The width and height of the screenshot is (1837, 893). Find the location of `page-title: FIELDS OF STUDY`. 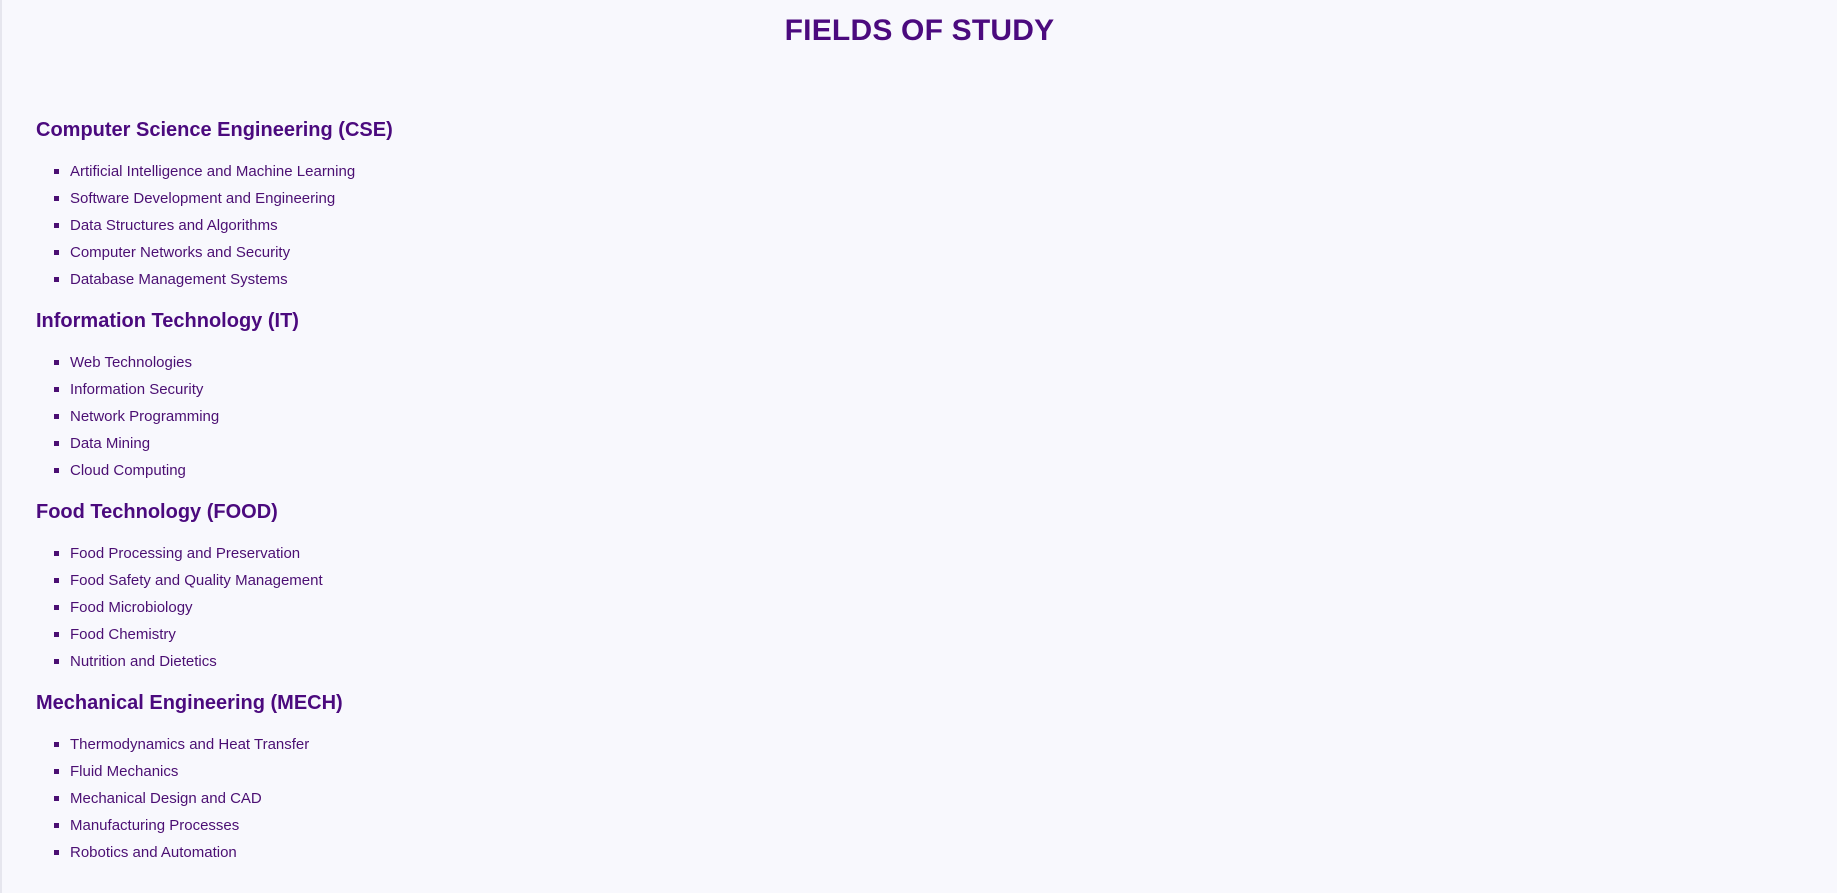

page-title: FIELDS OF STUDY is located at coordinates (919, 30).